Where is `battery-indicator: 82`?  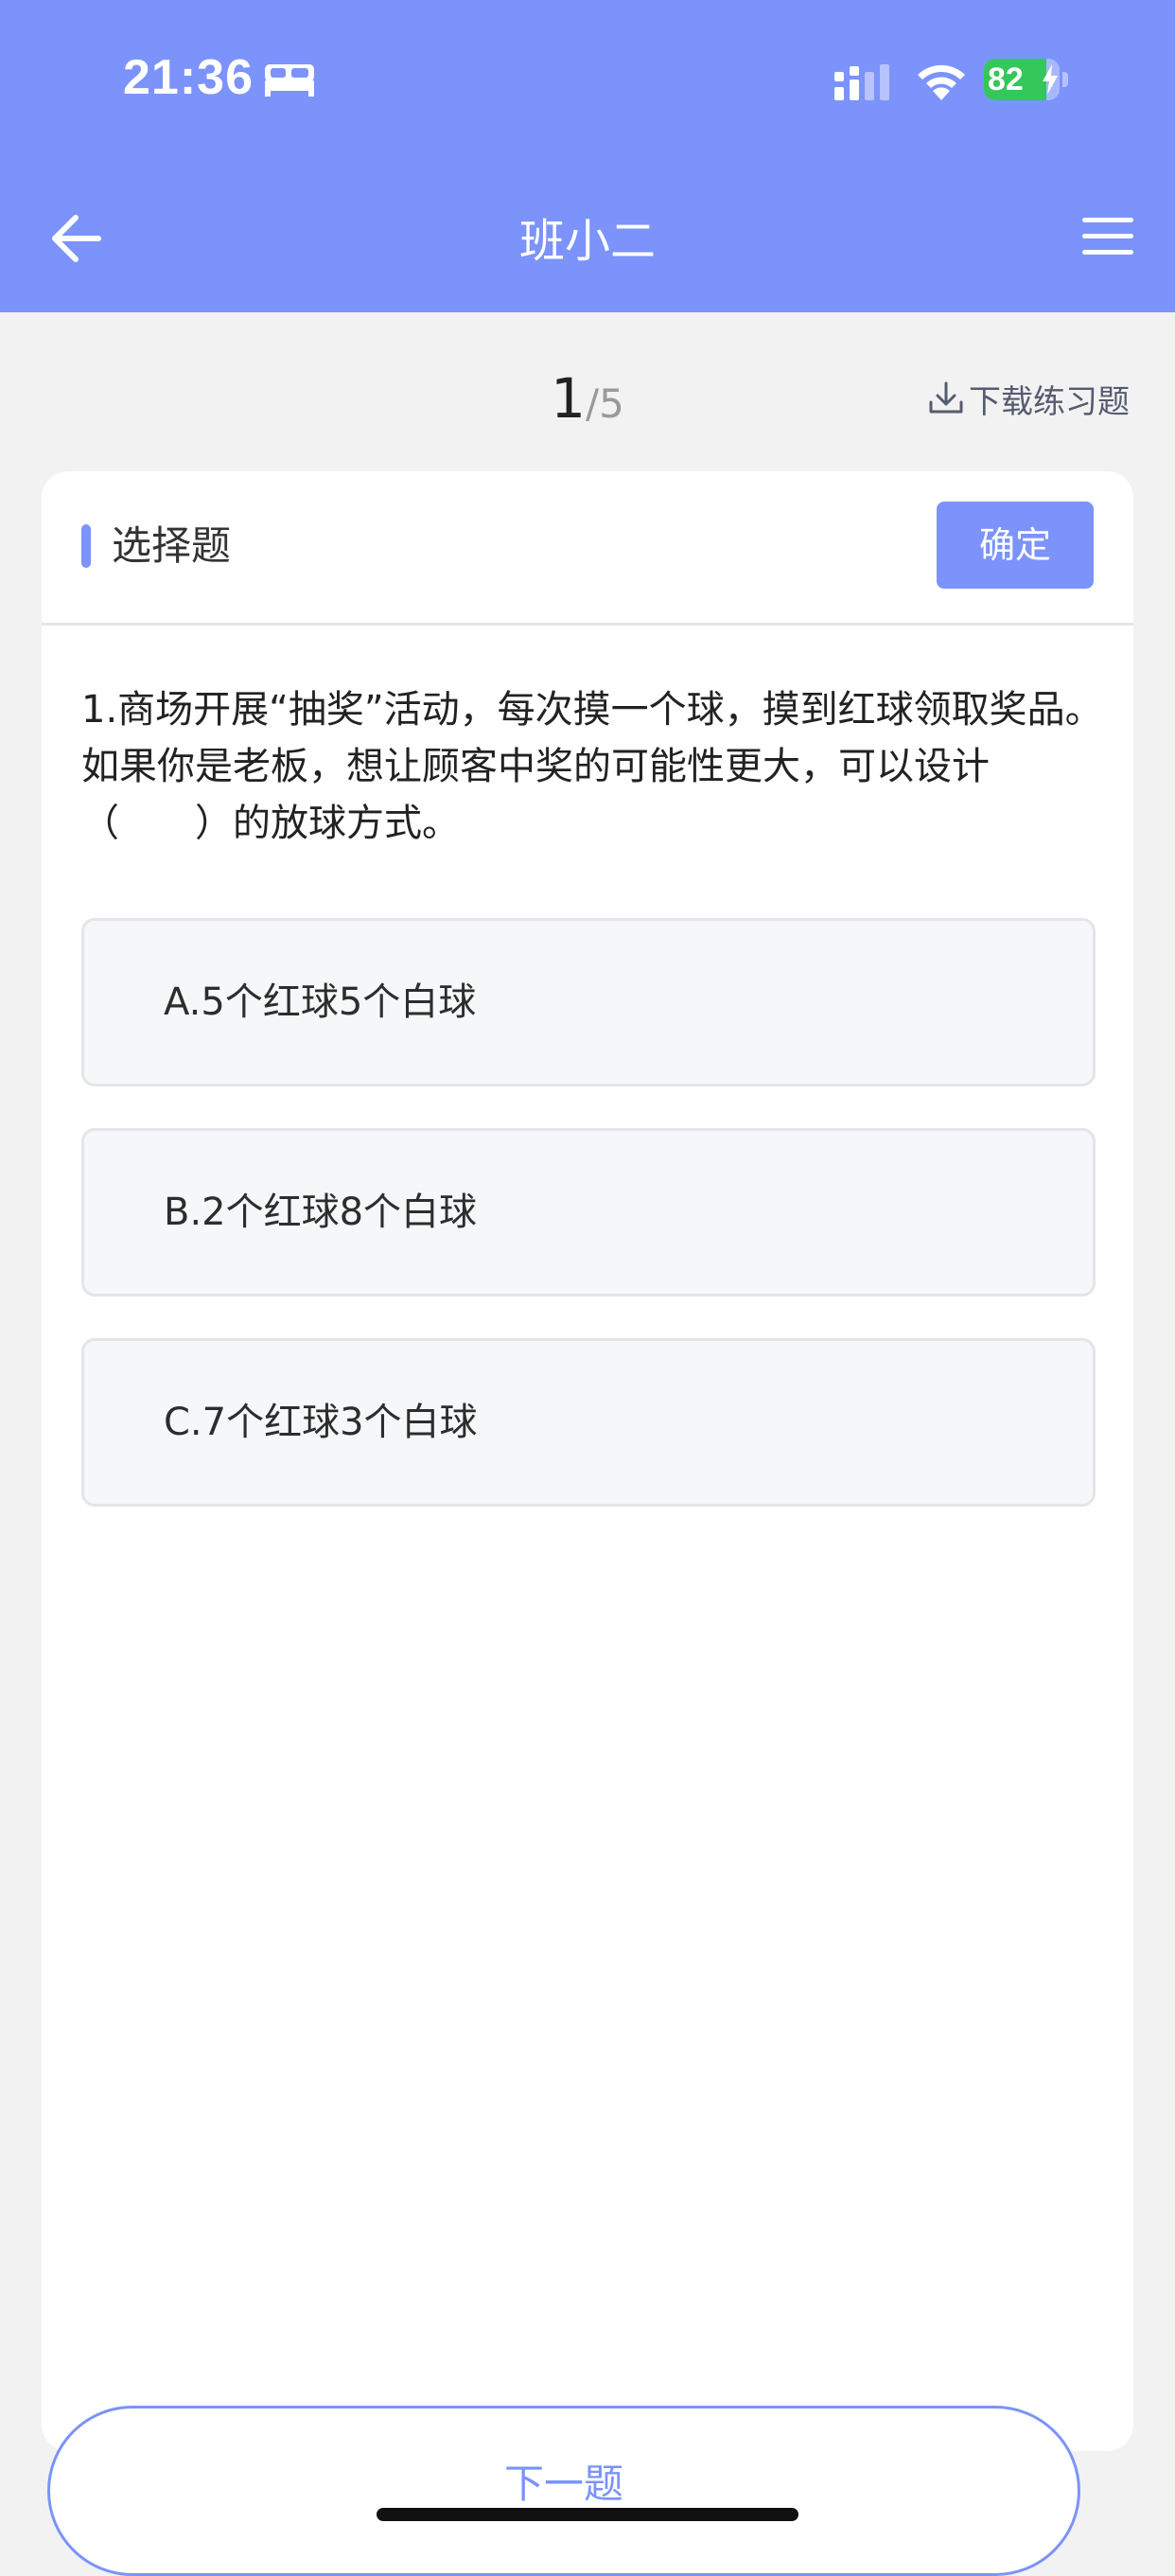
battery-indicator: 82 is located at coordinates (1027, 79).